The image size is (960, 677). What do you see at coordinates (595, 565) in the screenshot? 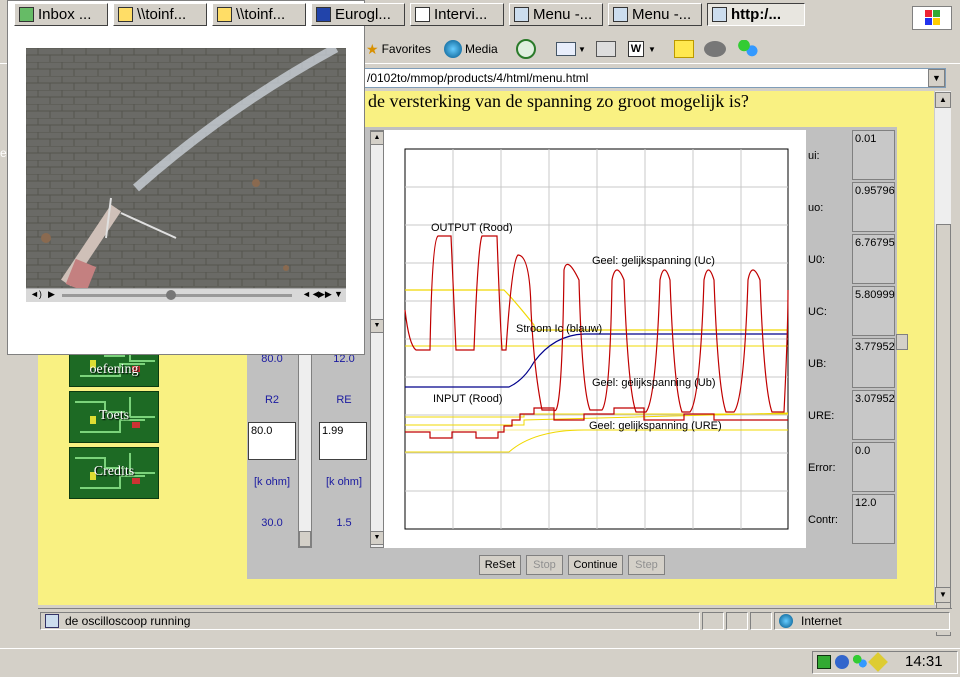
I see `continue-button: Continue` at bounding box center [595, 565].